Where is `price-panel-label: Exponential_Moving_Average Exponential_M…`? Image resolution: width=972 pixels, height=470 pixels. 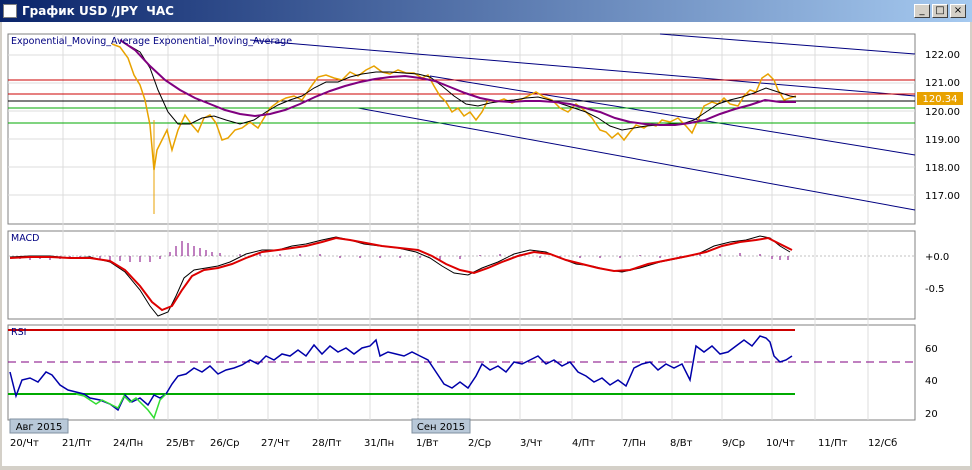
price-panel-label: Exponential_Moving_Average Exponential_M… is located at coordinates (151, 41).